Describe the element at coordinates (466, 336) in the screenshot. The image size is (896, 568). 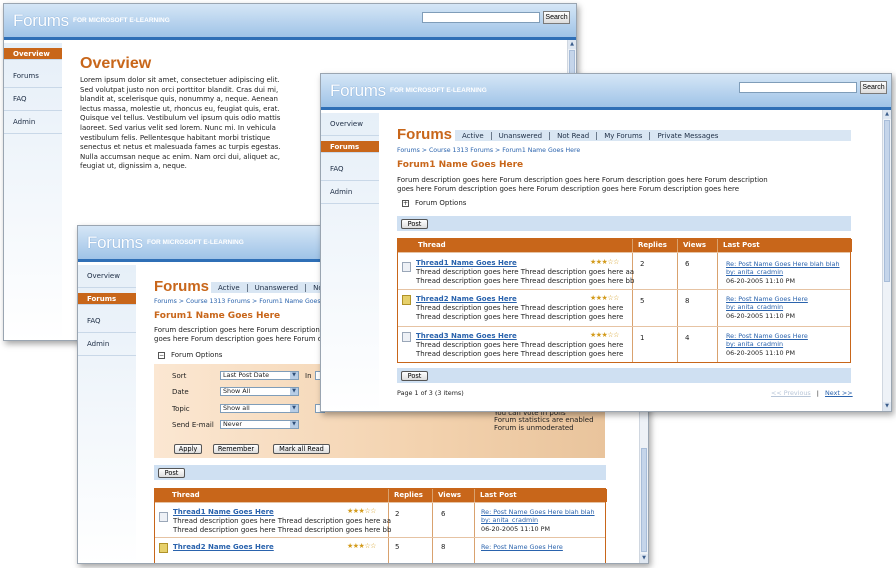
I see `thread-title: Thread3 Name Goes Here` at that location.